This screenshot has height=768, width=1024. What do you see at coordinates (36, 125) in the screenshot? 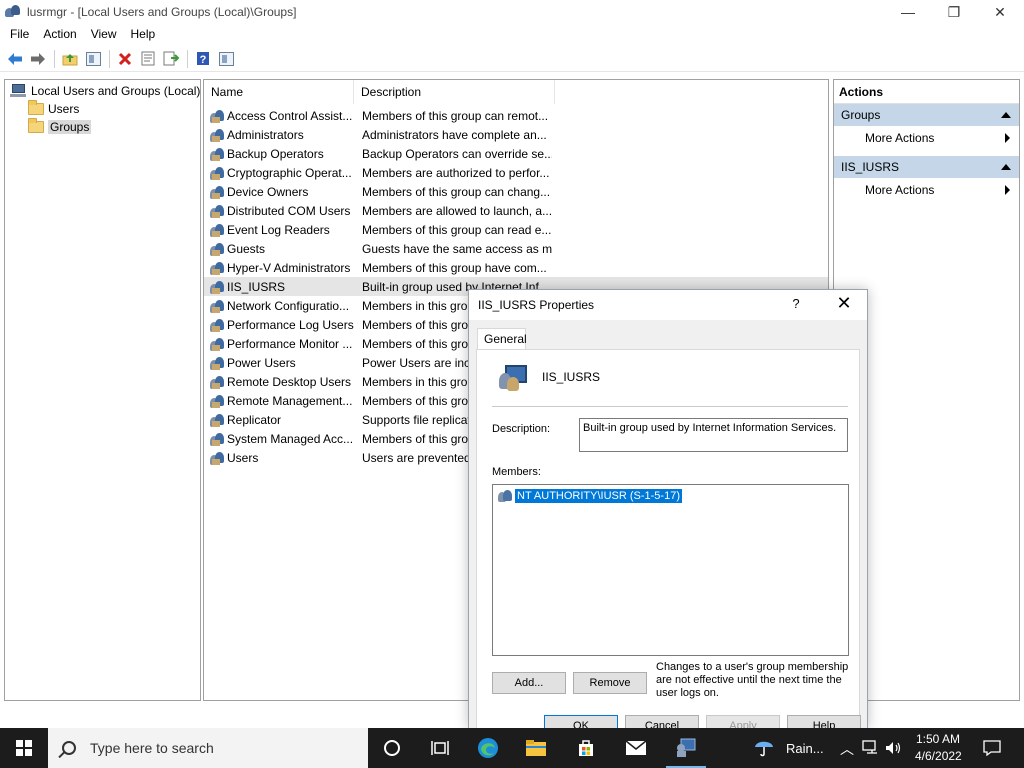
I see `folder-icon` at bounding box center [36, 125].